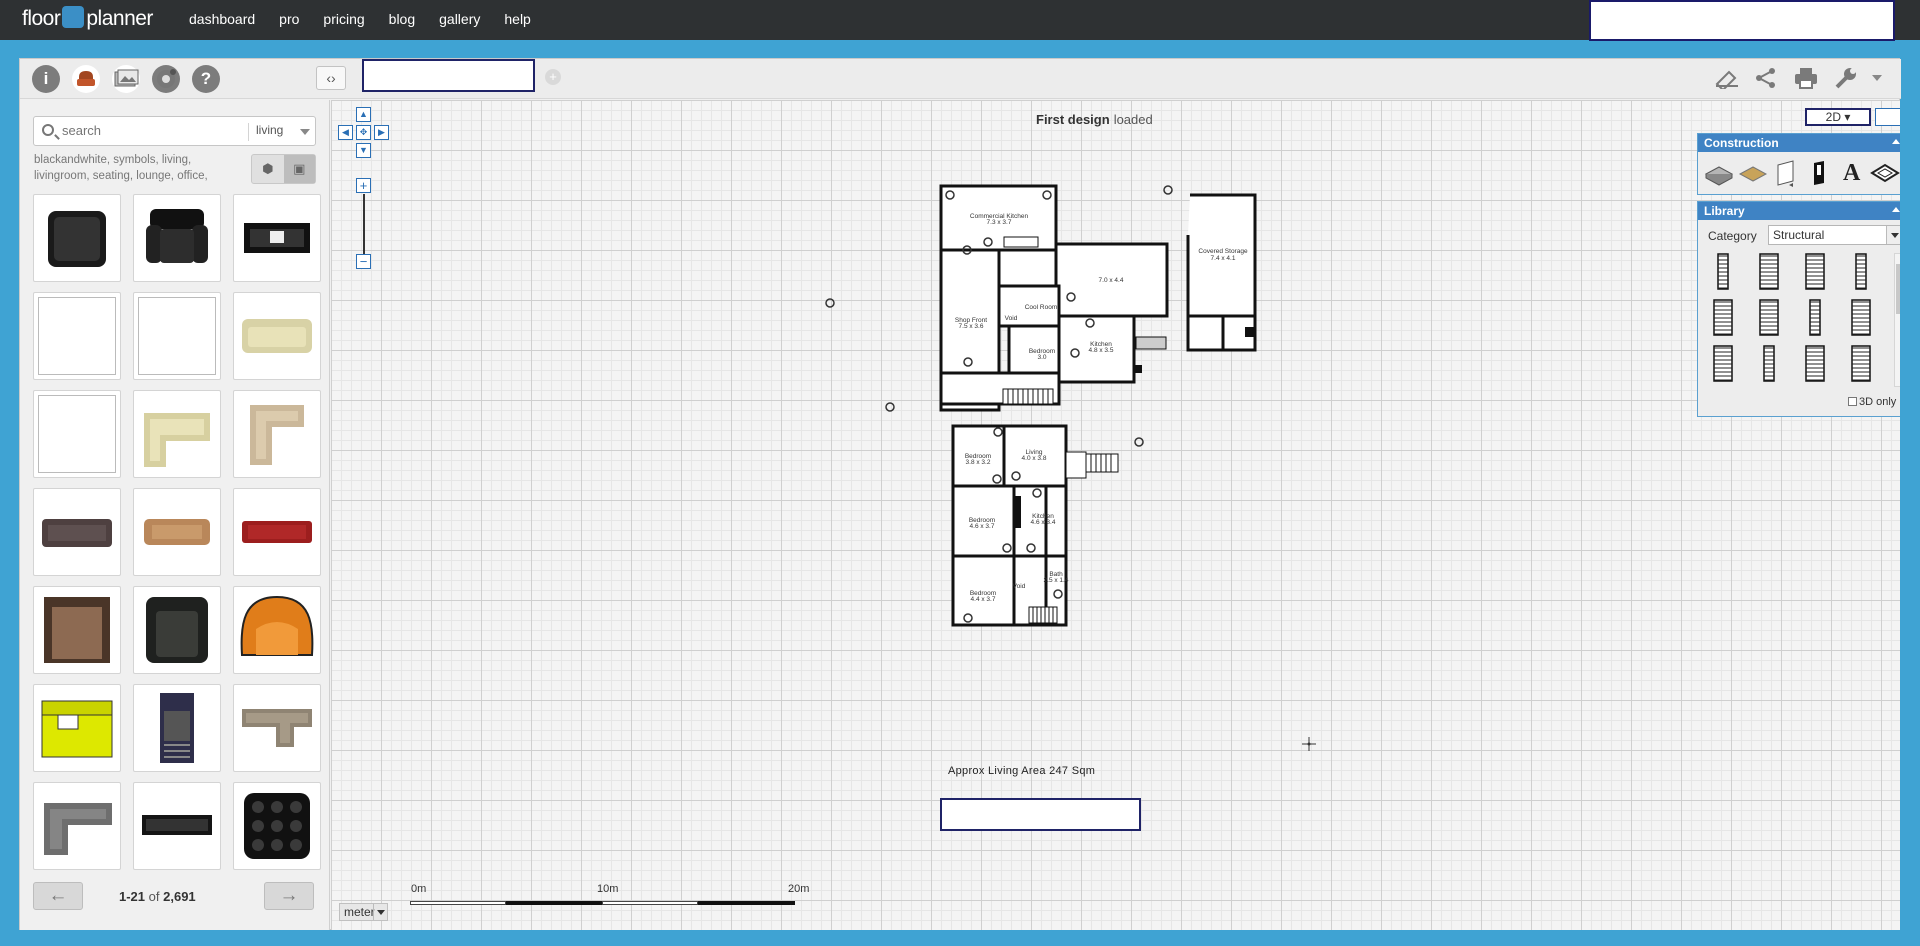  Describe the element at coordinates (331, 78) in the screenshot. I see `collapse-sidebar-button: ‹›` at that location.